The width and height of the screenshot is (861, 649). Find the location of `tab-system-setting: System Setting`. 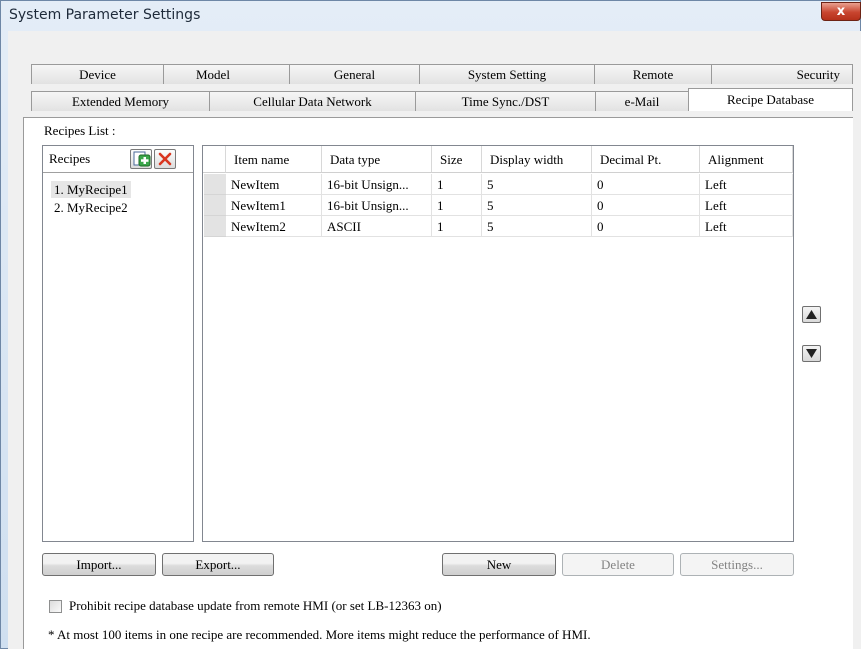

tab-system-setting: System Setting is located at coordinates (507, 74).